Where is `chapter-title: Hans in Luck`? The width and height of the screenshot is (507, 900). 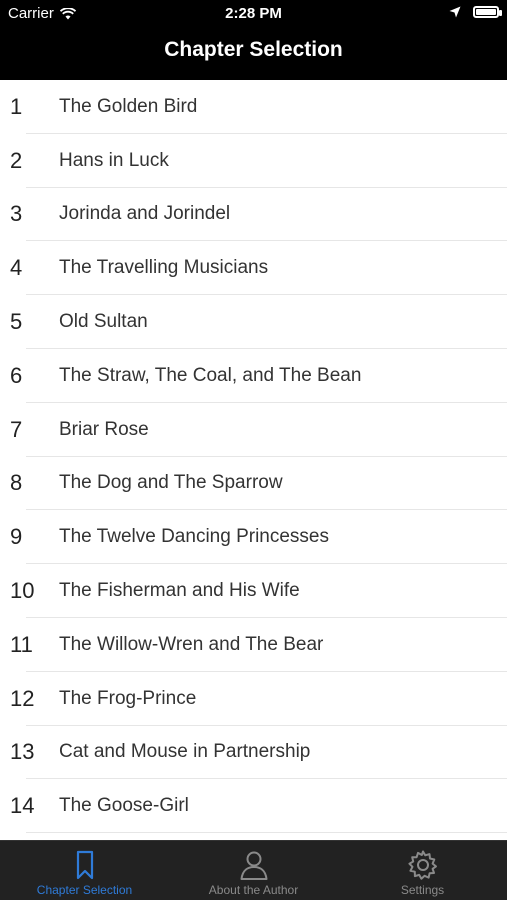 chapter-title: Hans in Luck is located at coordinates (114, 160).